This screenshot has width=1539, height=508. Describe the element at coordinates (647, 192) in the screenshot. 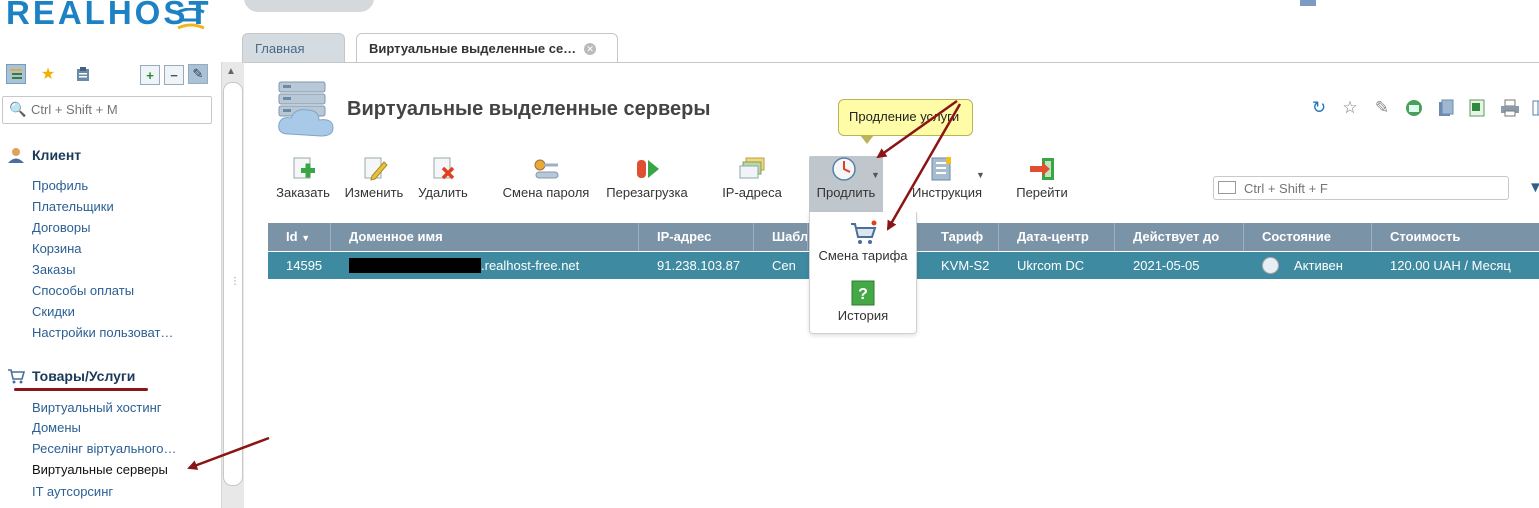

I see `reboot-label: Перезагрузка` at that location.